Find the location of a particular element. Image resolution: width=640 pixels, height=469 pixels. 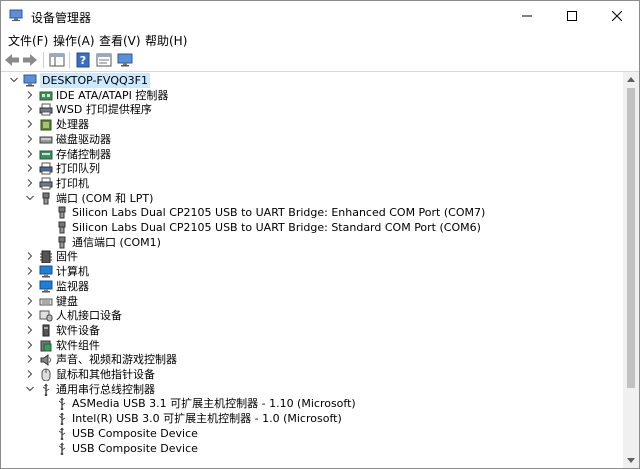

tree-node-label: 监视器 is located at coordinates (72, 286).